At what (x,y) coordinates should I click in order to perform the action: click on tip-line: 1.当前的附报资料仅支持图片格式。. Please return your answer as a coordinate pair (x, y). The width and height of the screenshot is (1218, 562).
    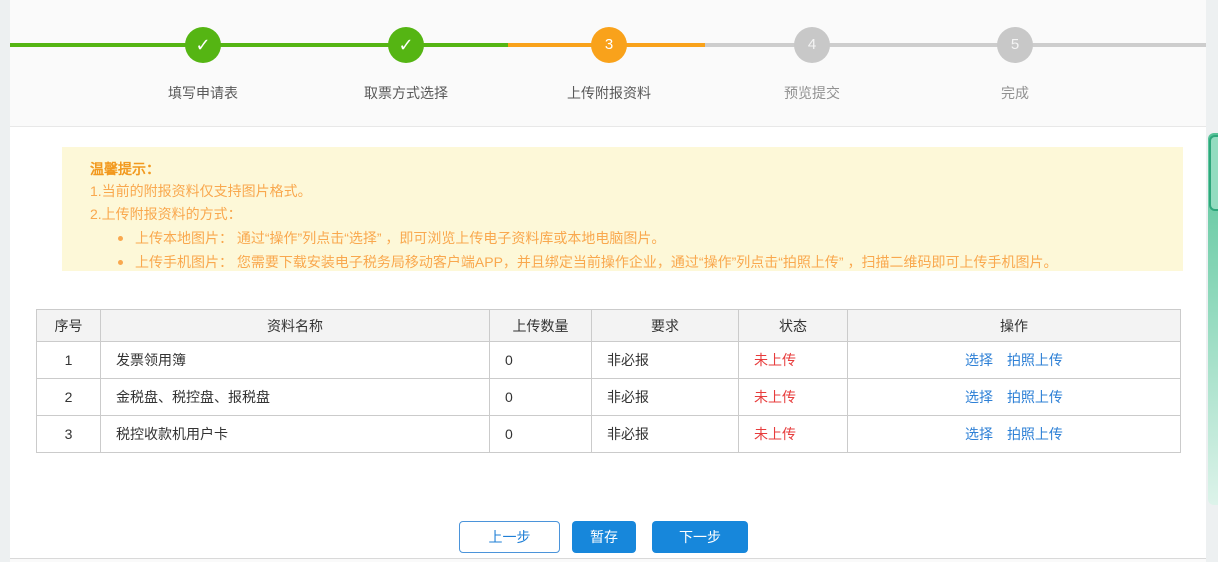
    Looking at the image, I should click on (201, 191).